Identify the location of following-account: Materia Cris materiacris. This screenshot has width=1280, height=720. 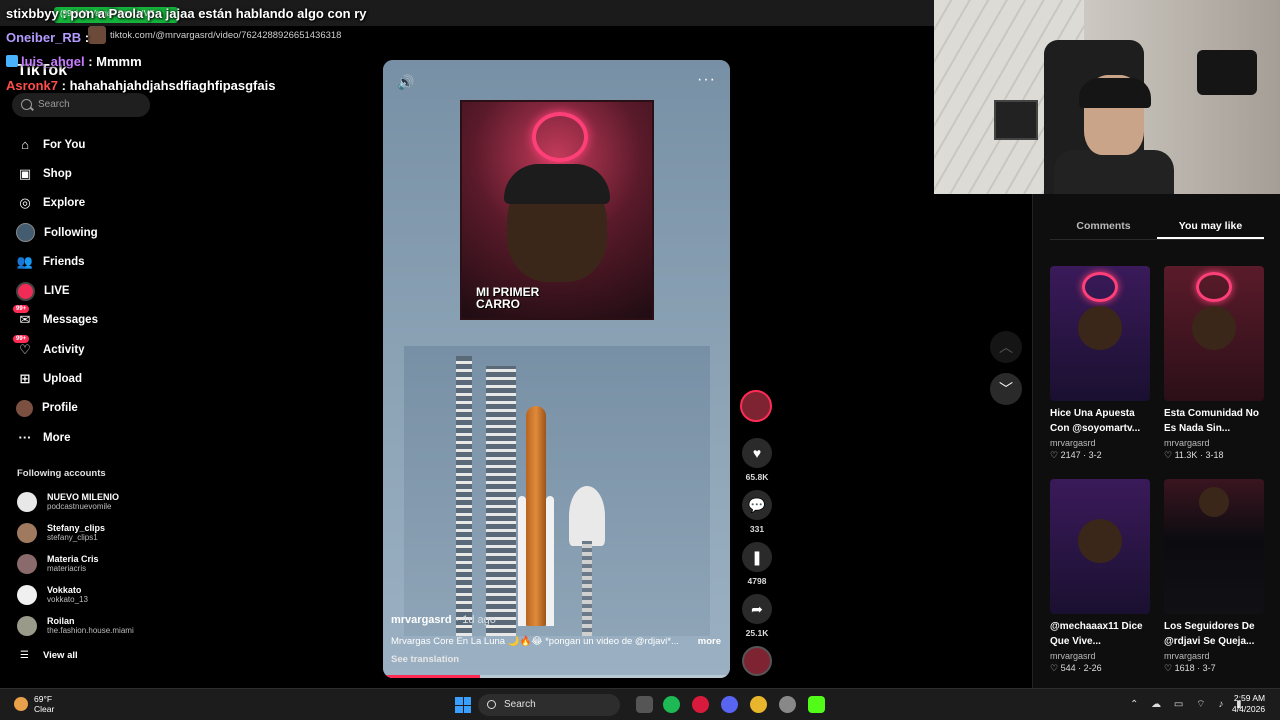
(58, 564).